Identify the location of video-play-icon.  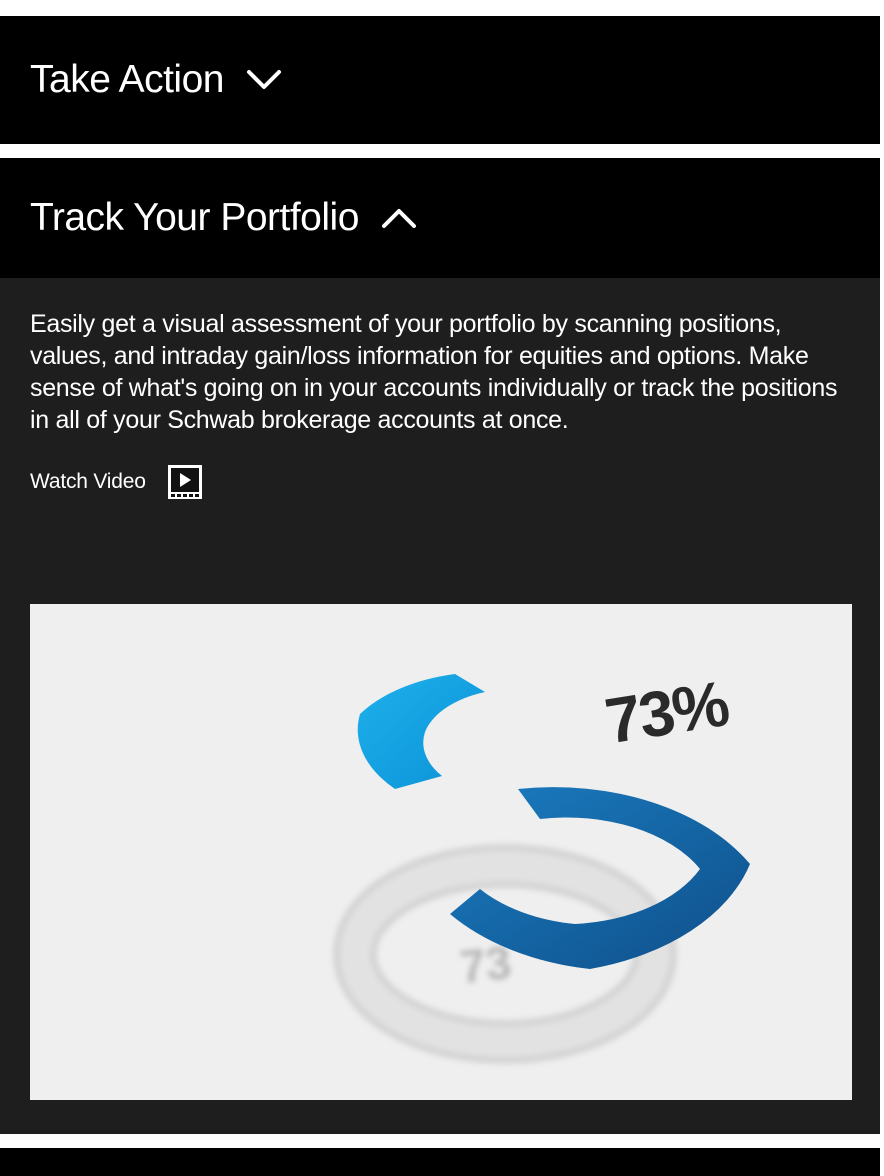
(184, 482).